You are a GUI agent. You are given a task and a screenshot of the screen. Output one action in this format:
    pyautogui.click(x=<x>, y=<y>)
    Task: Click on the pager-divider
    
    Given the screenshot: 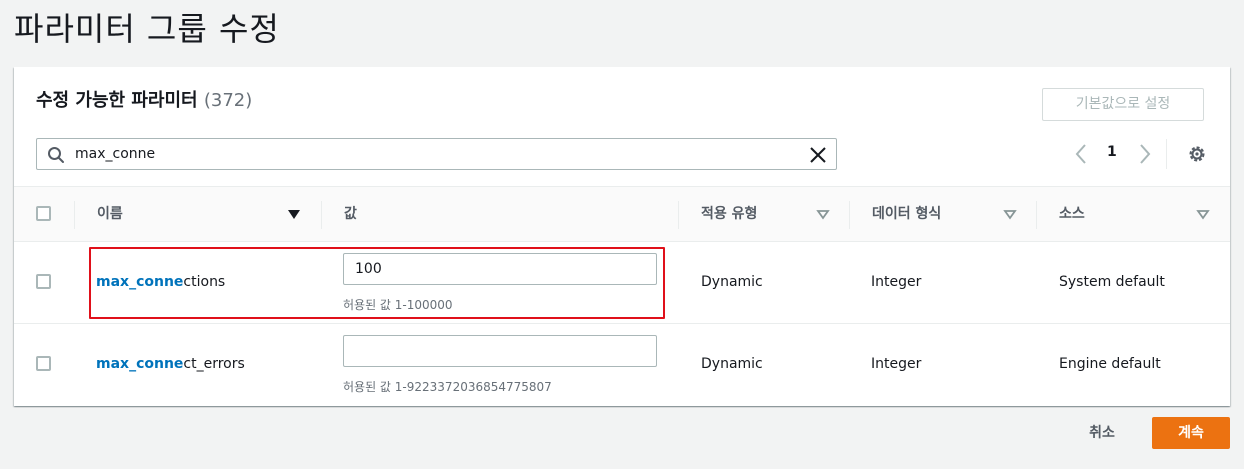 What is the action you would take?
    pyautogui.click(x=1166, y=154)
    